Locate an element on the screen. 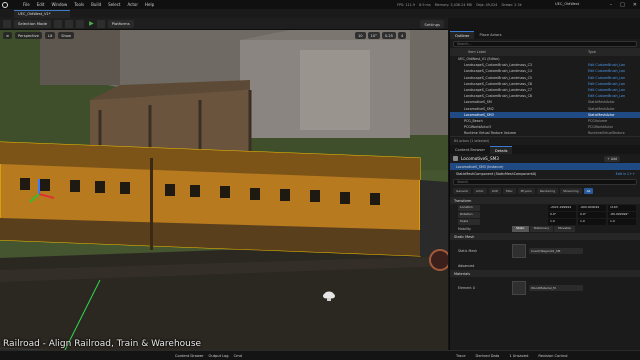 The width and height of the screenshot is (640, 360). output-log-button: Output Log is located at coordinates (219, 356).